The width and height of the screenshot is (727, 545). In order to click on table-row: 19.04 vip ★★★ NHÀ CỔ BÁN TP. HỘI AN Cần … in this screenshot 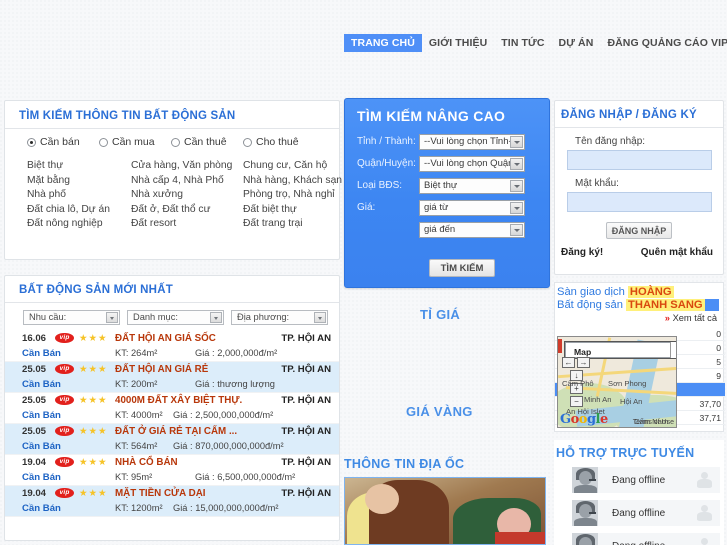, I will do `click(172, 470)`.